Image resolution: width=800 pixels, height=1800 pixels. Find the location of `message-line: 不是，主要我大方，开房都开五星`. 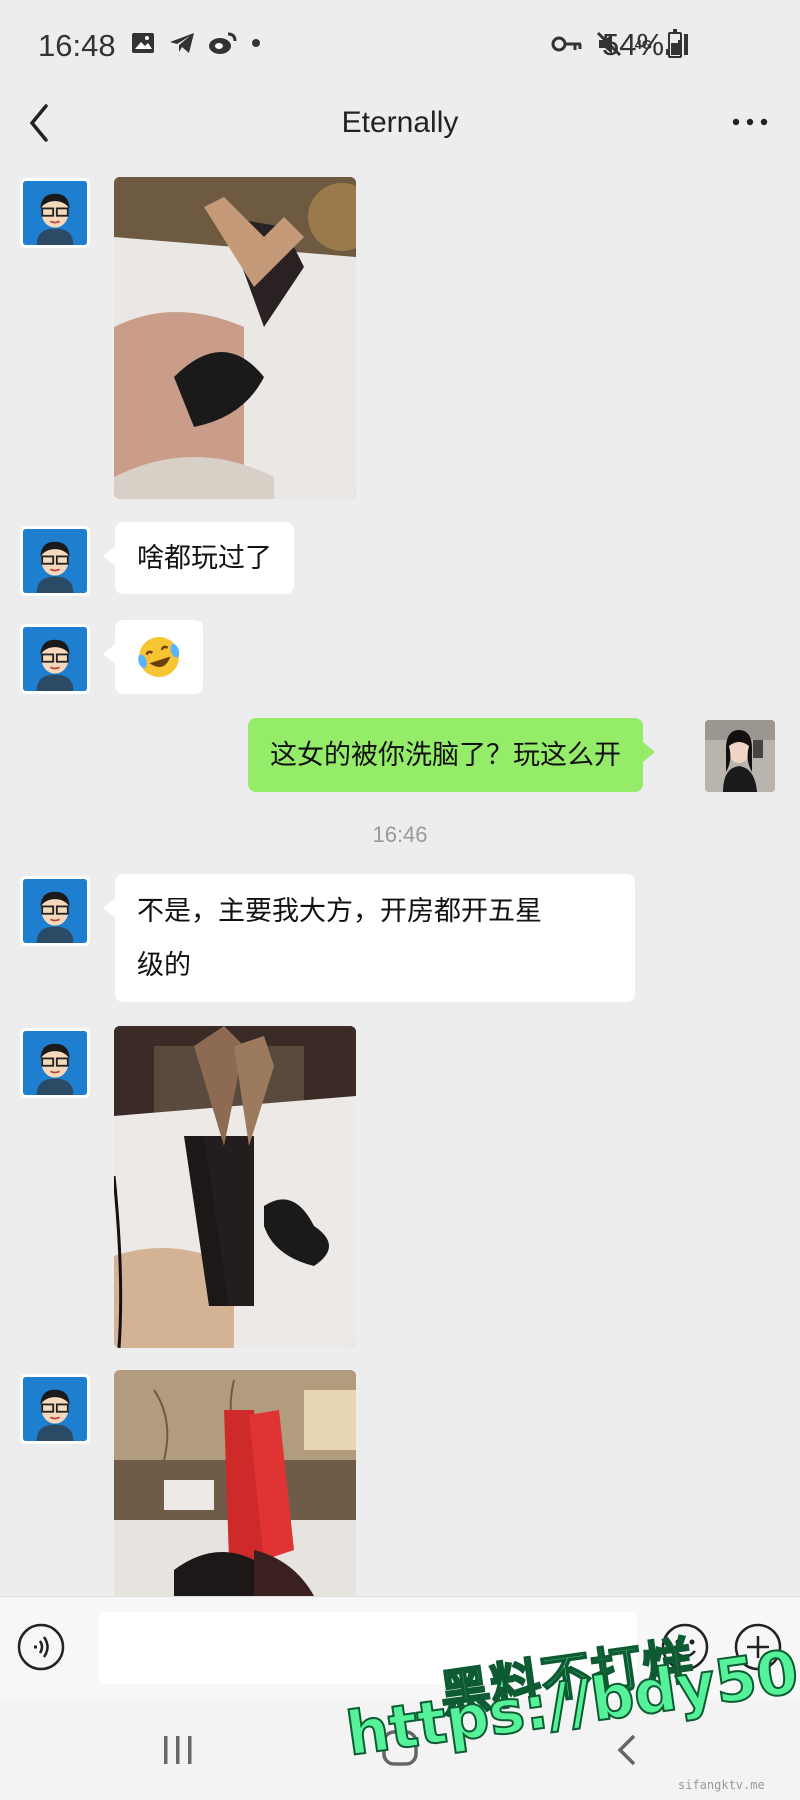

message-line: 不是，主要我大方，开房都开五星 is located at coordinates (339, 911).